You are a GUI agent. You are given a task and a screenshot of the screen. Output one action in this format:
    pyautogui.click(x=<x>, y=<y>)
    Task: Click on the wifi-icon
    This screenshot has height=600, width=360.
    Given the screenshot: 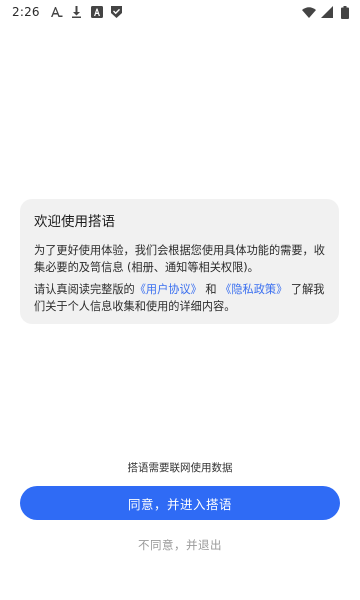 What is the action you would take?
    pyautogui.click(x=309, y=12)
    